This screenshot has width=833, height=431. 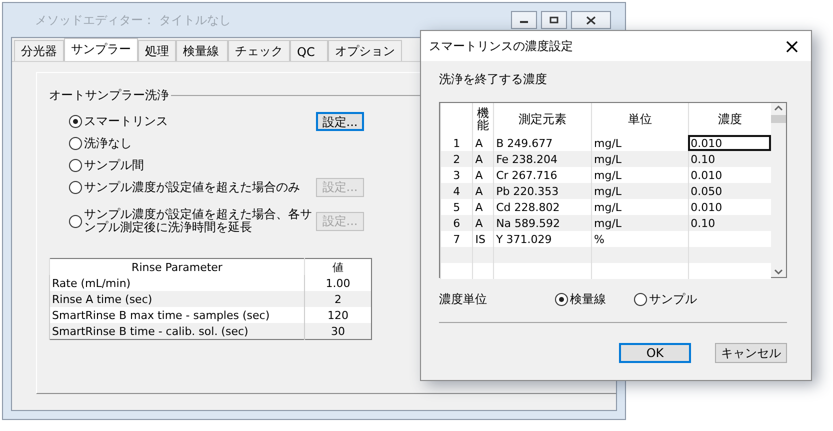 What do you see at coordinates (605, 239) in the screenshot?
I see `table-row: 7 IS Y 371.029 %` at bounding box center [605, 239].